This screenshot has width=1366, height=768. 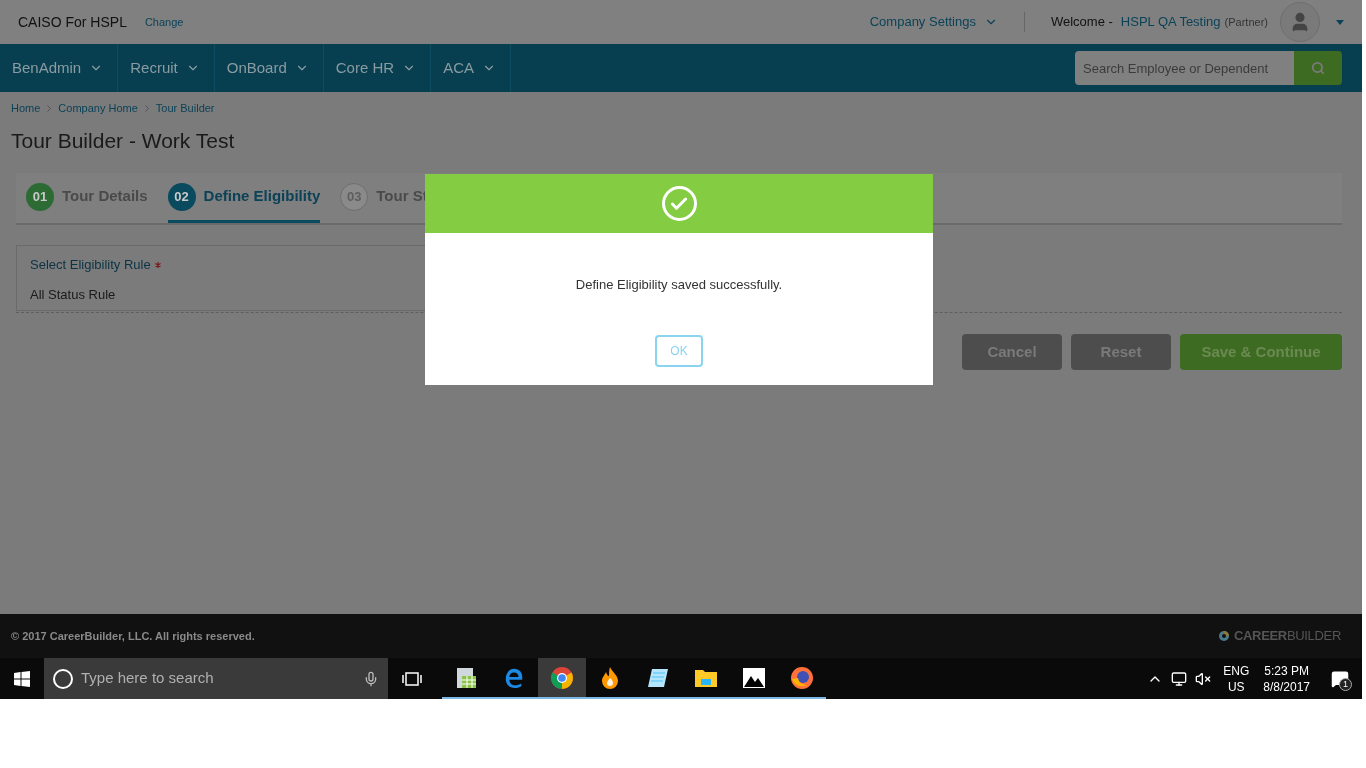 I want to click on change-link: Change, so click(x=164, y=22).